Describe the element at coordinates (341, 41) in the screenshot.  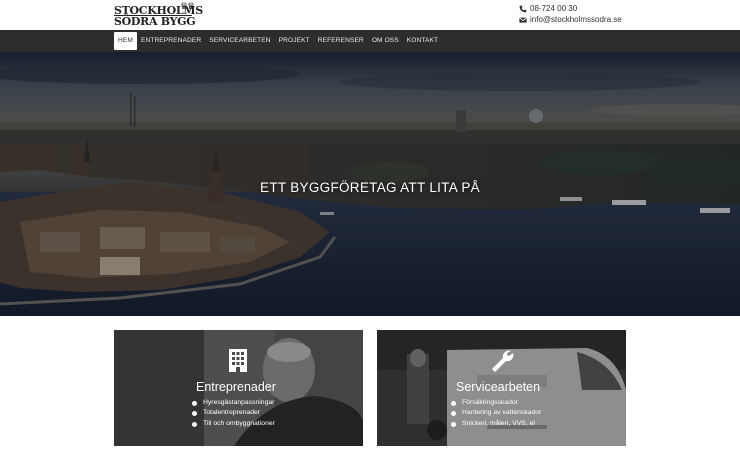
I see `nav-item-referenser: REFERENSER` at that location.